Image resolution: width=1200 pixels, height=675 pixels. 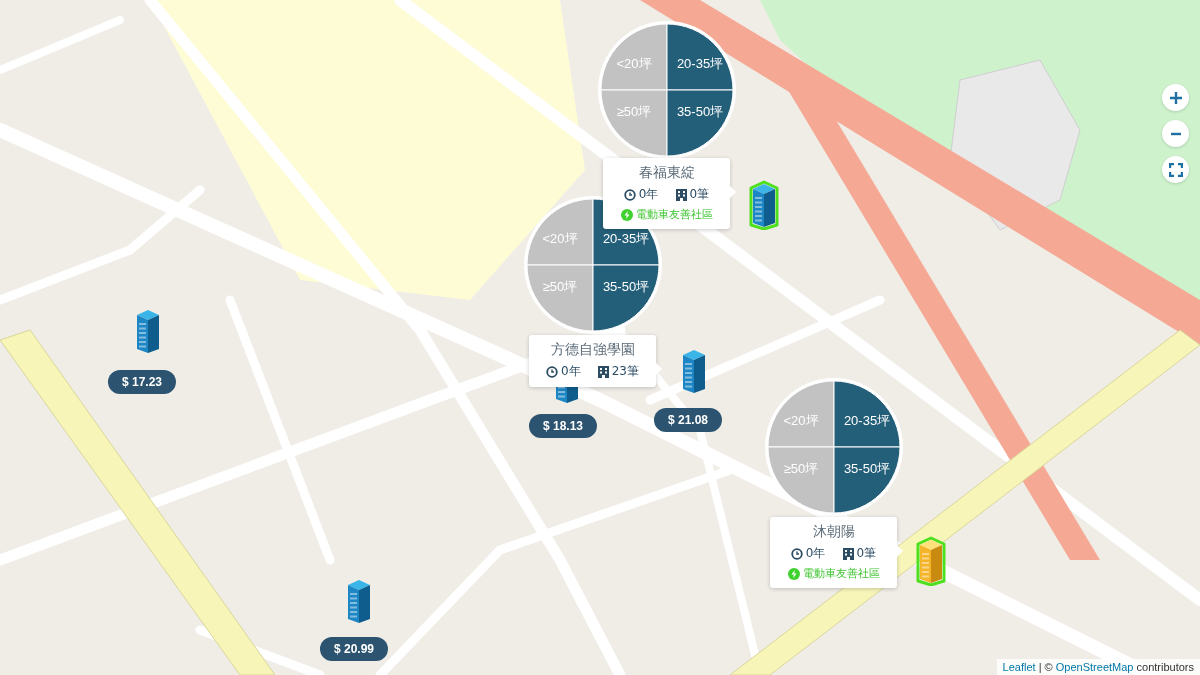 I want to click on community-name: 春福東綻, so click(x=666, y=173).